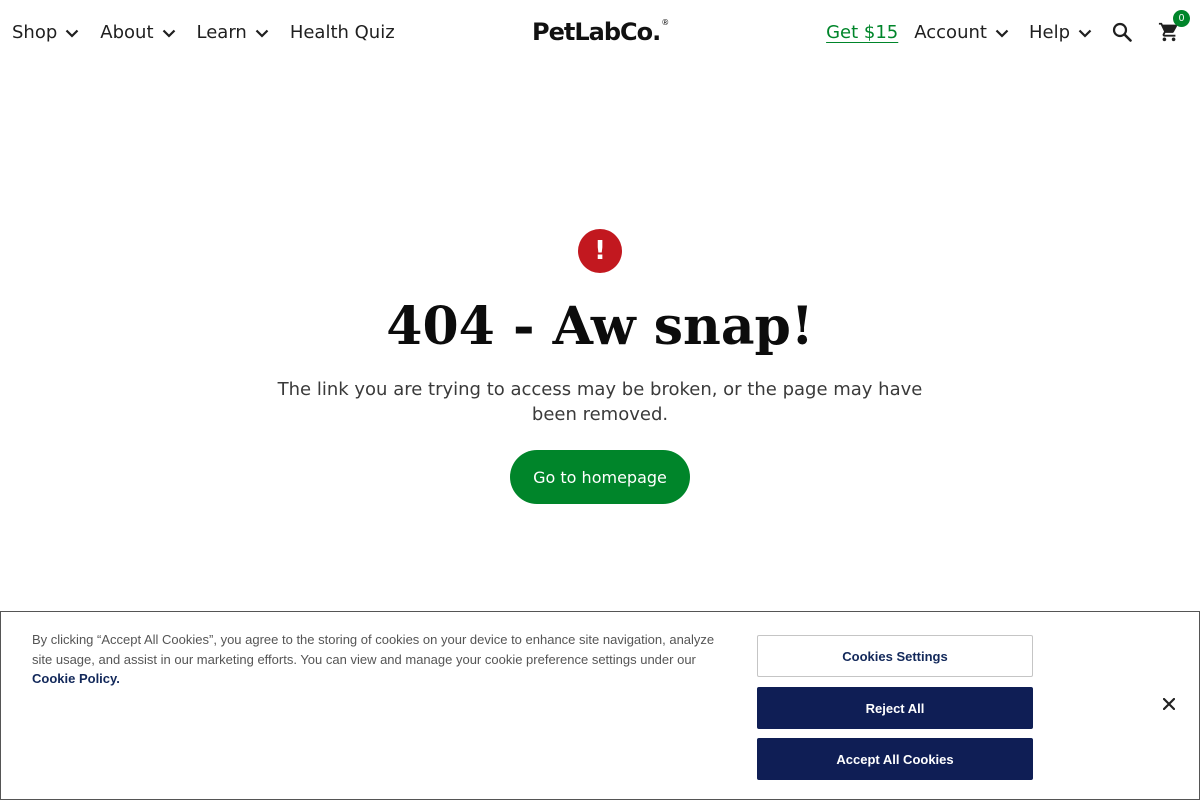  I want to click on nav-shop: Shop, so click(45, 32).